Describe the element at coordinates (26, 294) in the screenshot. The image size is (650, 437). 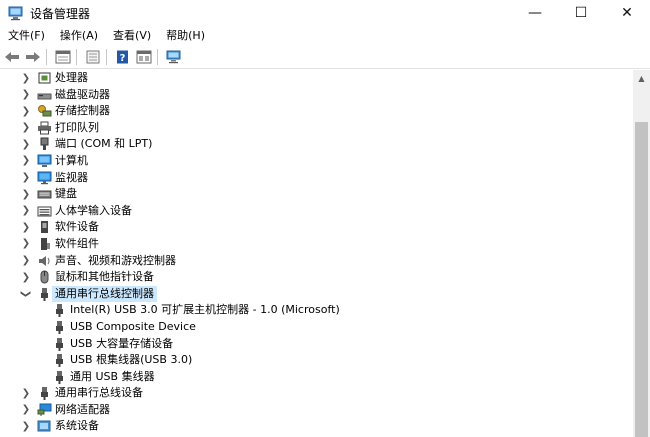
I see `chevron-down-icon: ❯` at that location.